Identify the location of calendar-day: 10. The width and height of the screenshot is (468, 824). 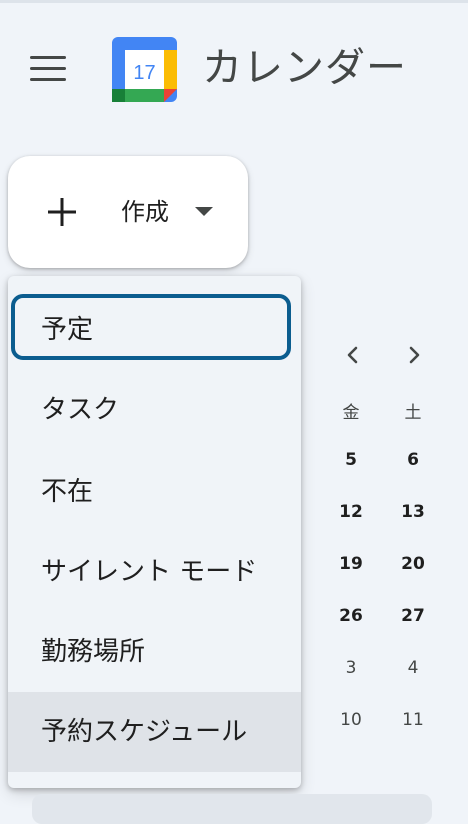
(351, 720).